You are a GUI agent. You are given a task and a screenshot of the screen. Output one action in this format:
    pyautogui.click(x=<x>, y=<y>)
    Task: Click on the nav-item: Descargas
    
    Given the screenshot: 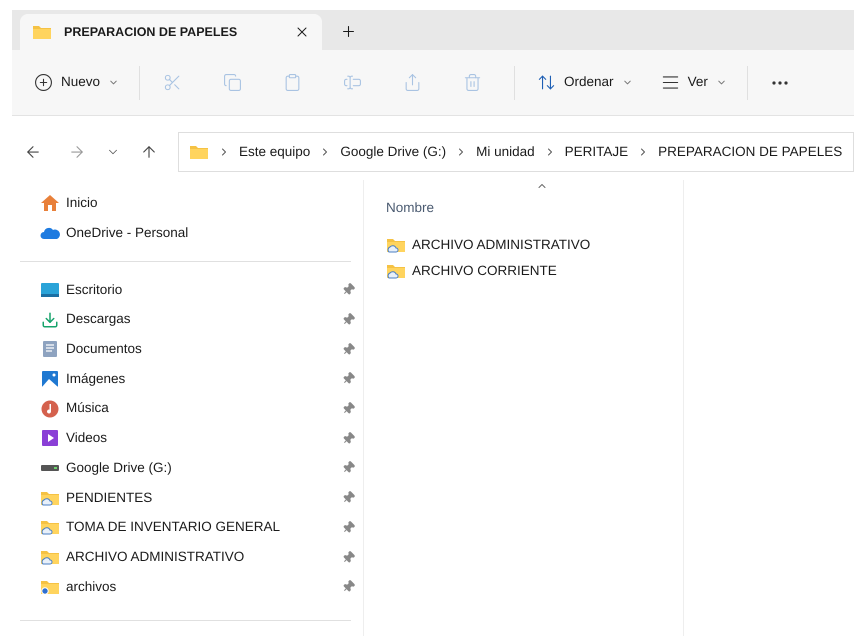 What is the action you would take?
    pyautogui.click(x=204, y=319)
    